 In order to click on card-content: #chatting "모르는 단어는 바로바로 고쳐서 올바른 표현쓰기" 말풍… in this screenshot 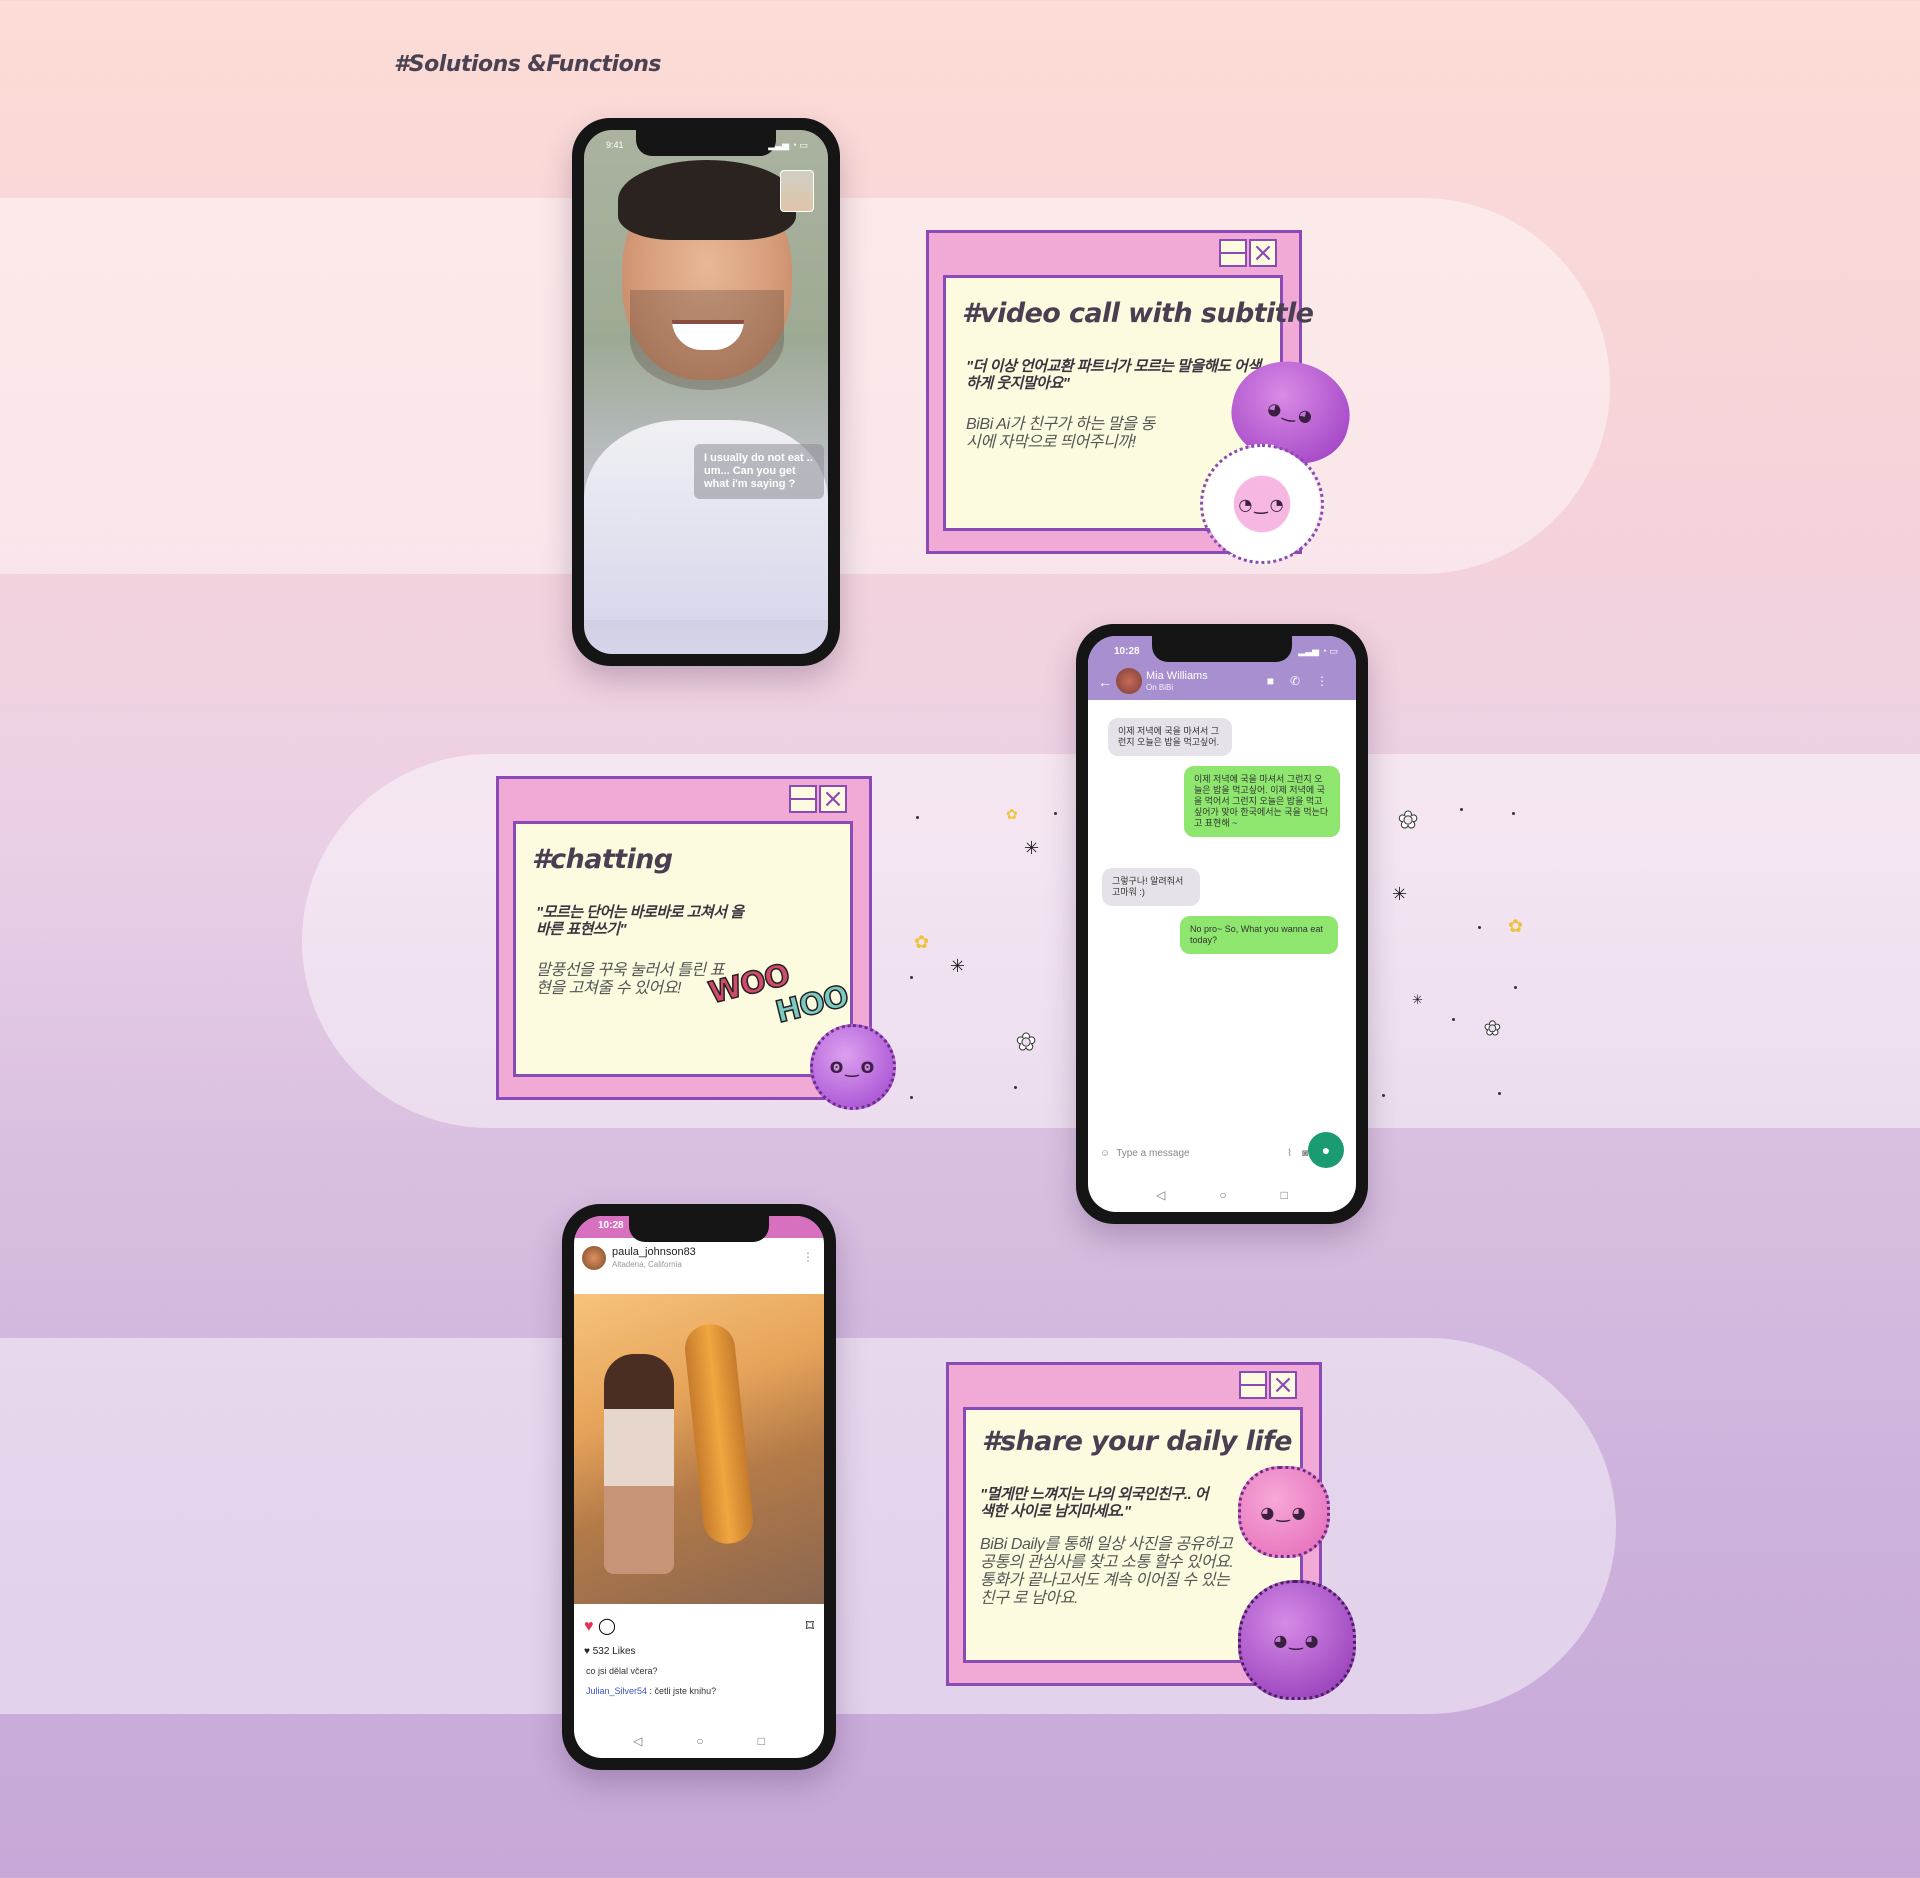, I will do `click(683, 949)`.